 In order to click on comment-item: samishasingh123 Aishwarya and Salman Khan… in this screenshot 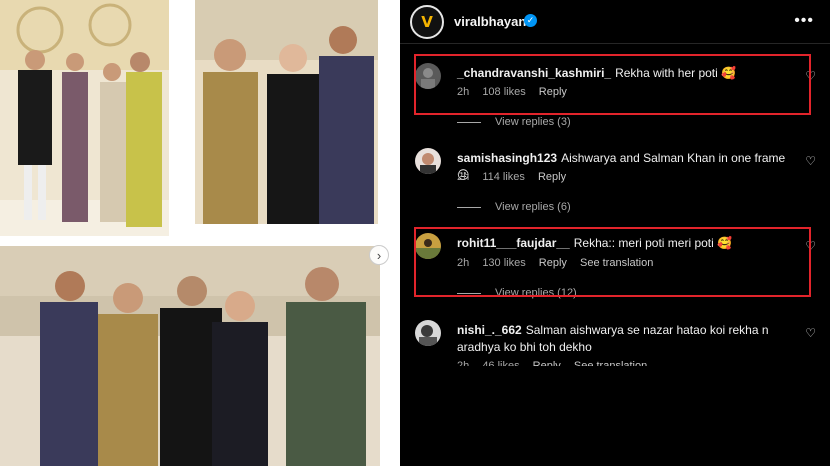, I will do `click(615, 183)`.